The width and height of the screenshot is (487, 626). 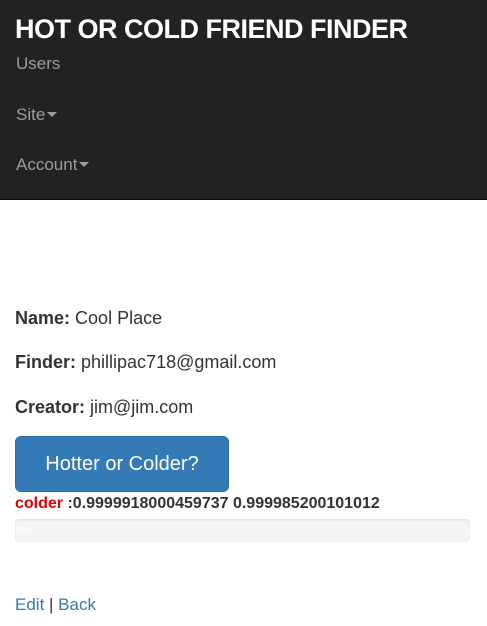 What do you see at coordinates (242, 530) in the screenshot?
I see `progress-bar: 0%` at bounding box center [242, 530].